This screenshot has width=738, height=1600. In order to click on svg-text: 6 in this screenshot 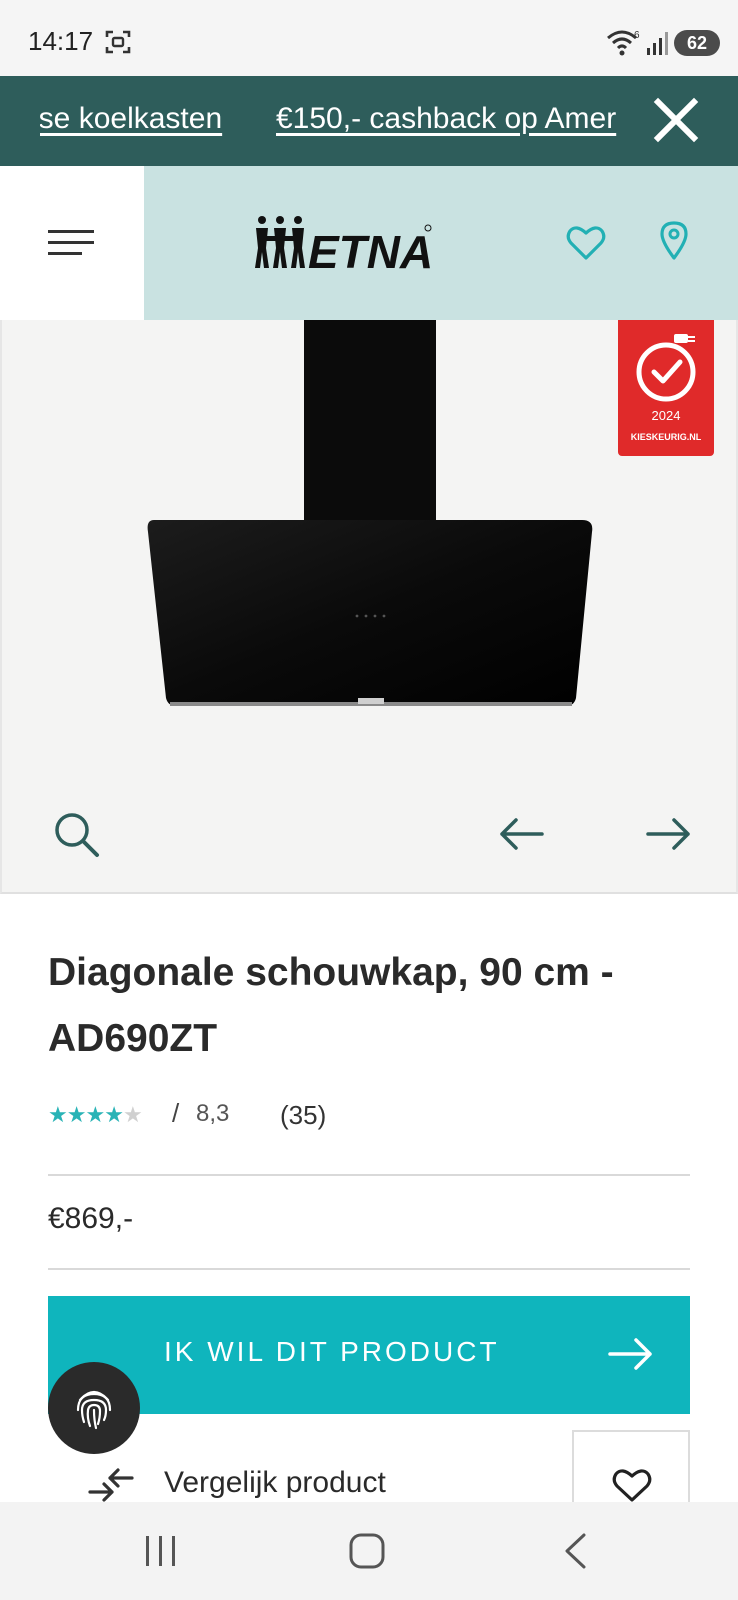, I will do `click(637, 35)`.